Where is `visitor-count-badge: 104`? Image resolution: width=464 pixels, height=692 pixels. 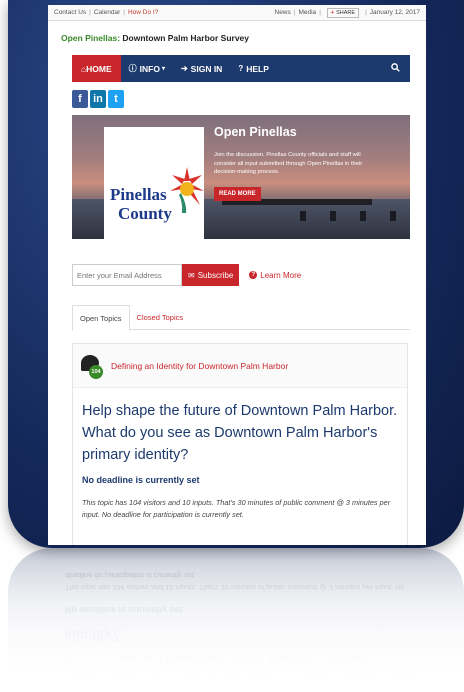
visitor-count-badge: 104 is located at coordinates (96, 371).